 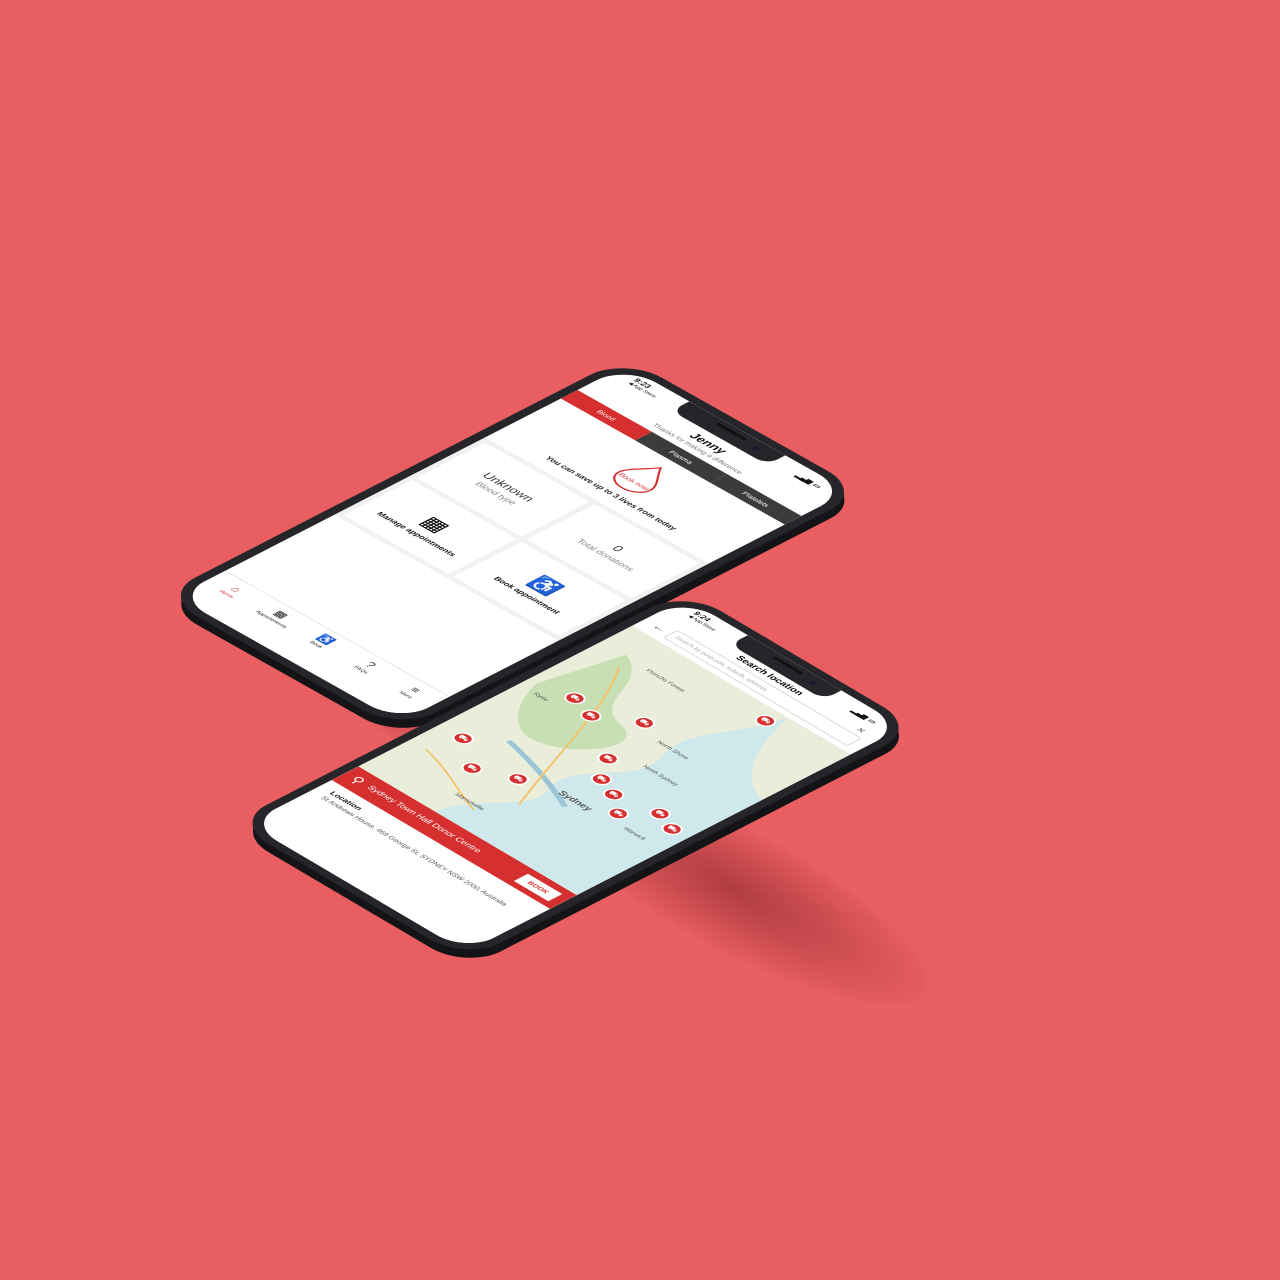 I want to click on location-pin-icon: ⚲, so click(x=357, y=780).